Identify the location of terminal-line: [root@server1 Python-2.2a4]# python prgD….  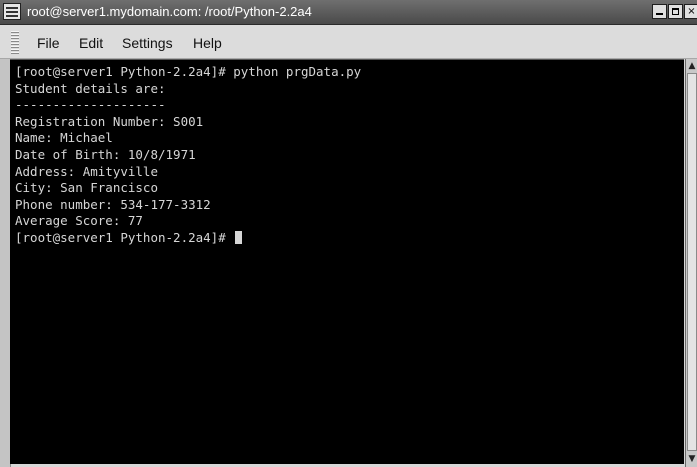
(188, 71).